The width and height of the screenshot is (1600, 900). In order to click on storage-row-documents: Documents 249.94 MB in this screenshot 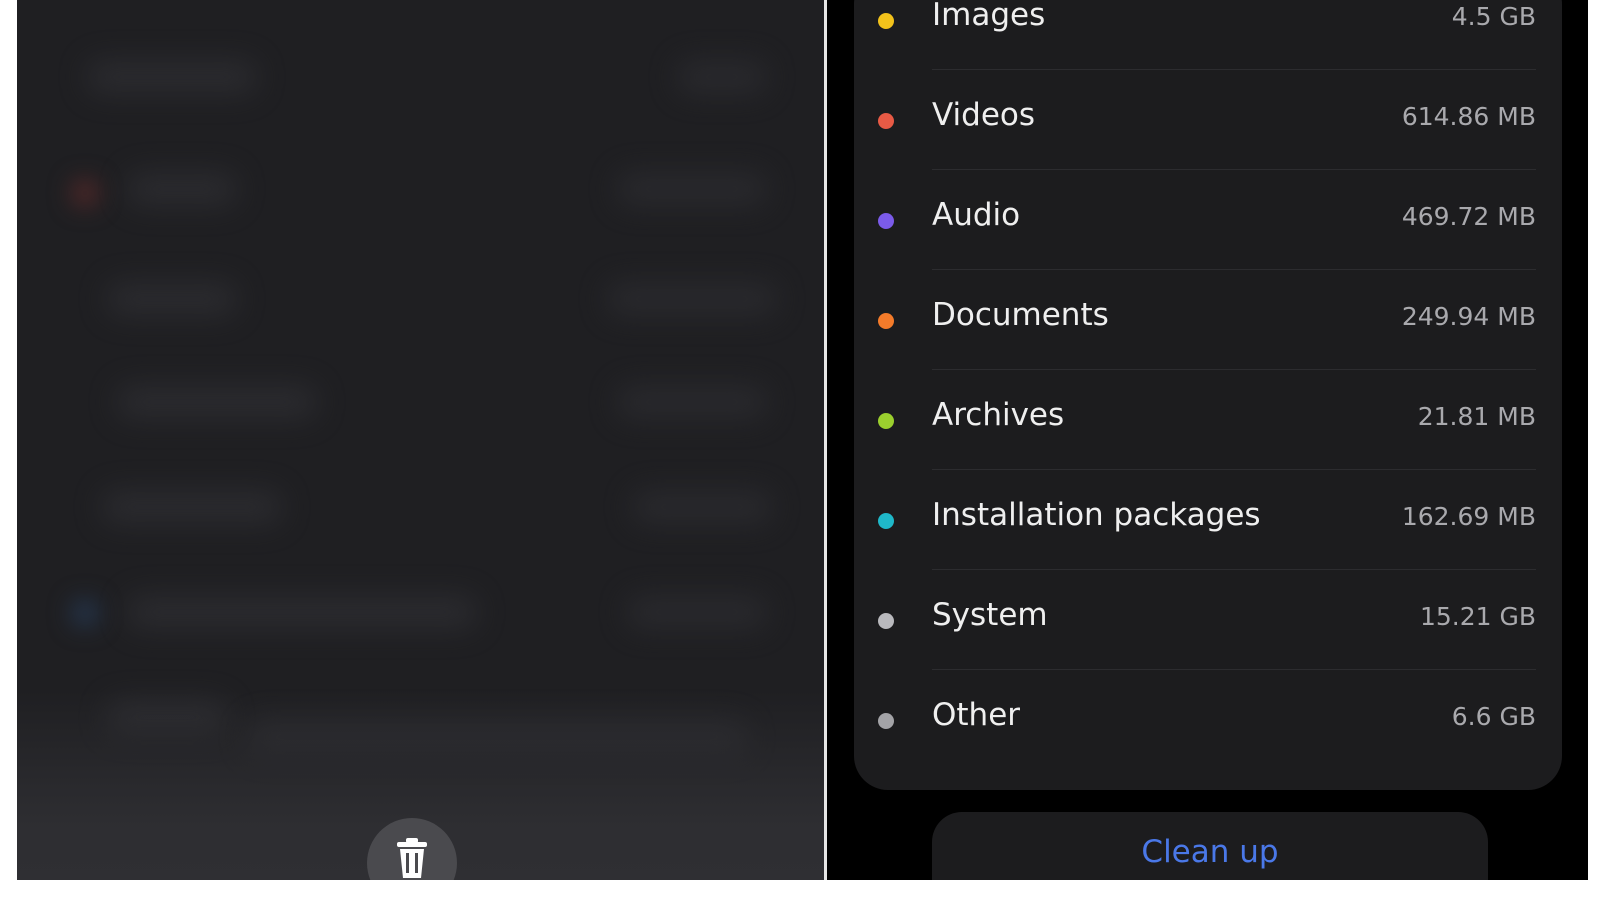, I will do `click(1208, 320)`.